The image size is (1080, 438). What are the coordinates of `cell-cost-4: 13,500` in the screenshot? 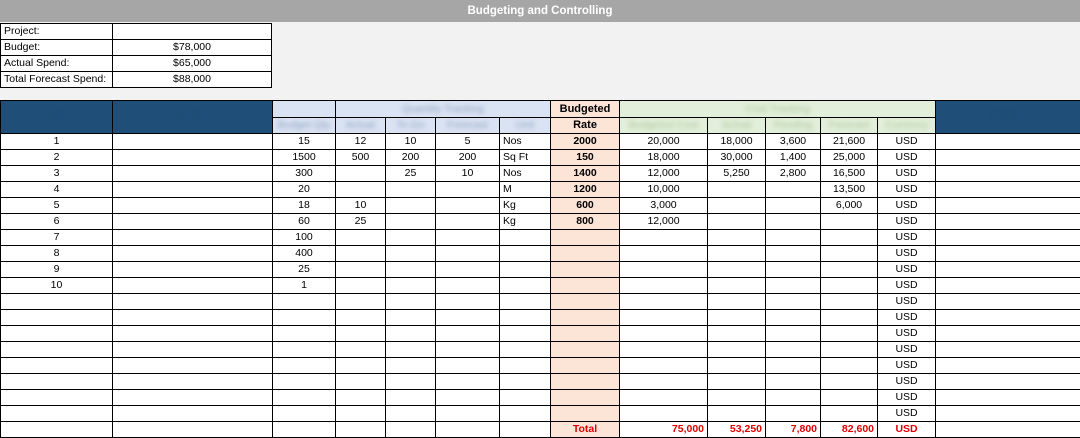 It's located at (849, 190).